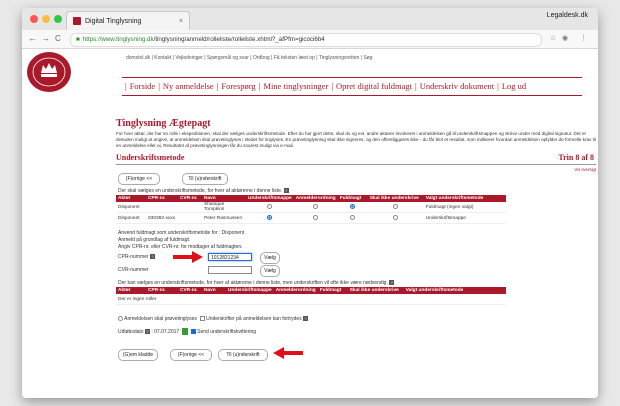  What do you see at coordinates (227, 331) in the screenshot?
I see `send-kvittering-label: Send underskriftskvittering` at bounding box center [227, 331].